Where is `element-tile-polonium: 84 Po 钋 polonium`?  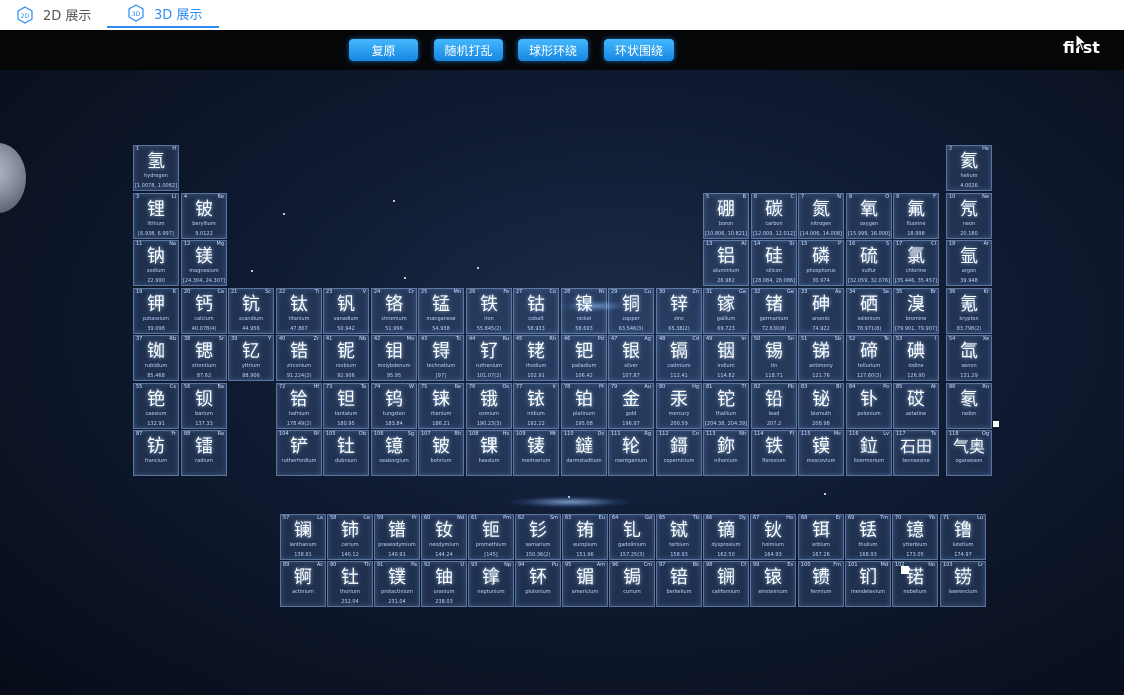
element-tile-polonium: 84 Po 钋 polonium is located at coordinates (869, 406).